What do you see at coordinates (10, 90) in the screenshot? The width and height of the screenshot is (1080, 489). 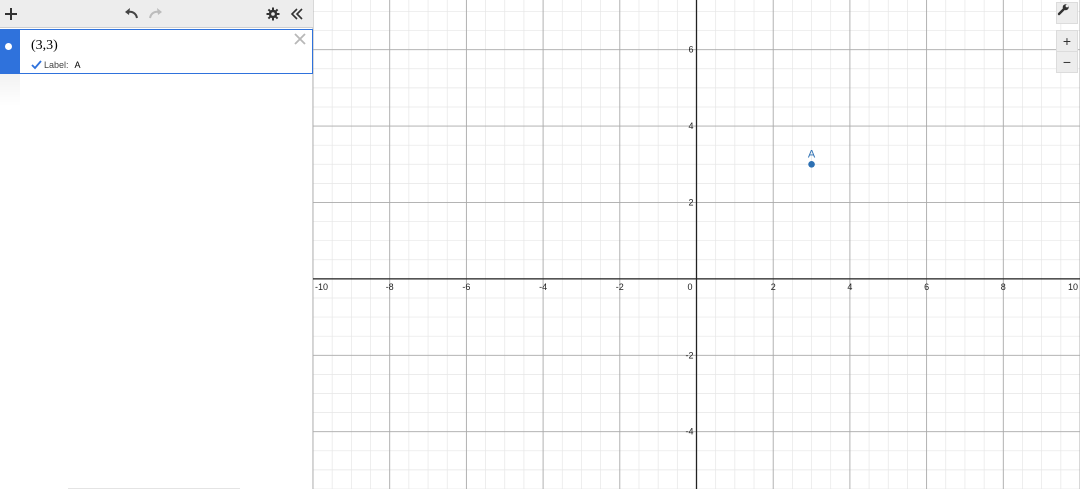 I see `new-expression-tab` at bounding box center [10, 90].